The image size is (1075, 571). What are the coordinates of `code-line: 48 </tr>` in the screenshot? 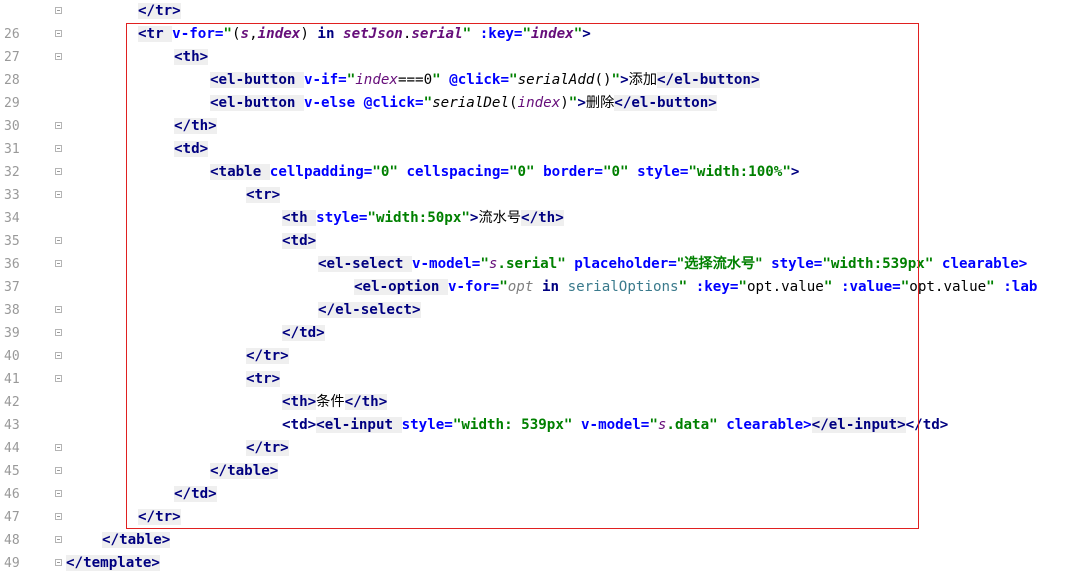 It's located at (537, 527).